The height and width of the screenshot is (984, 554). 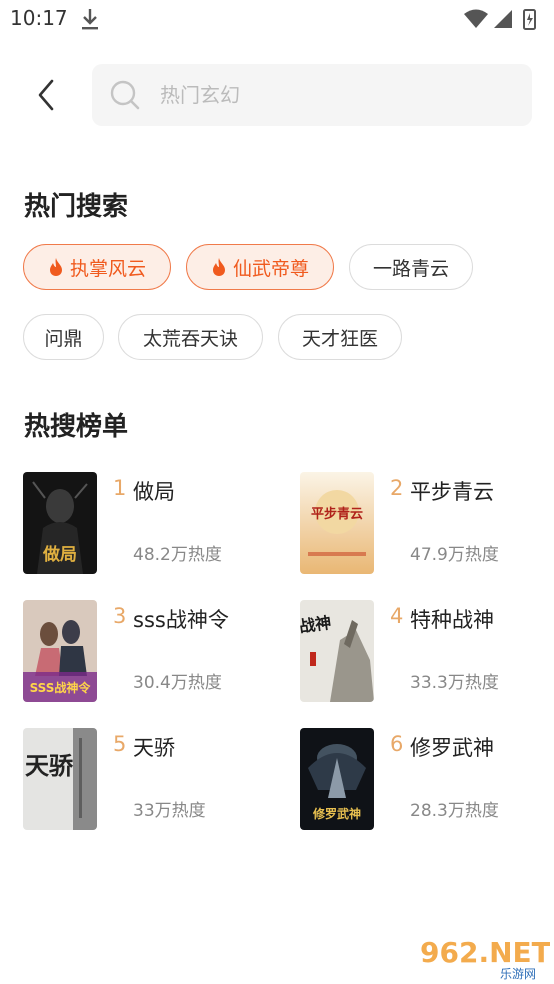 What do you see at coordinates (427, 524) in the screenshot?
I see `rank-item-2: 平步青云 2 平步青云 47.9万热度` at bounding box center [427, 524].